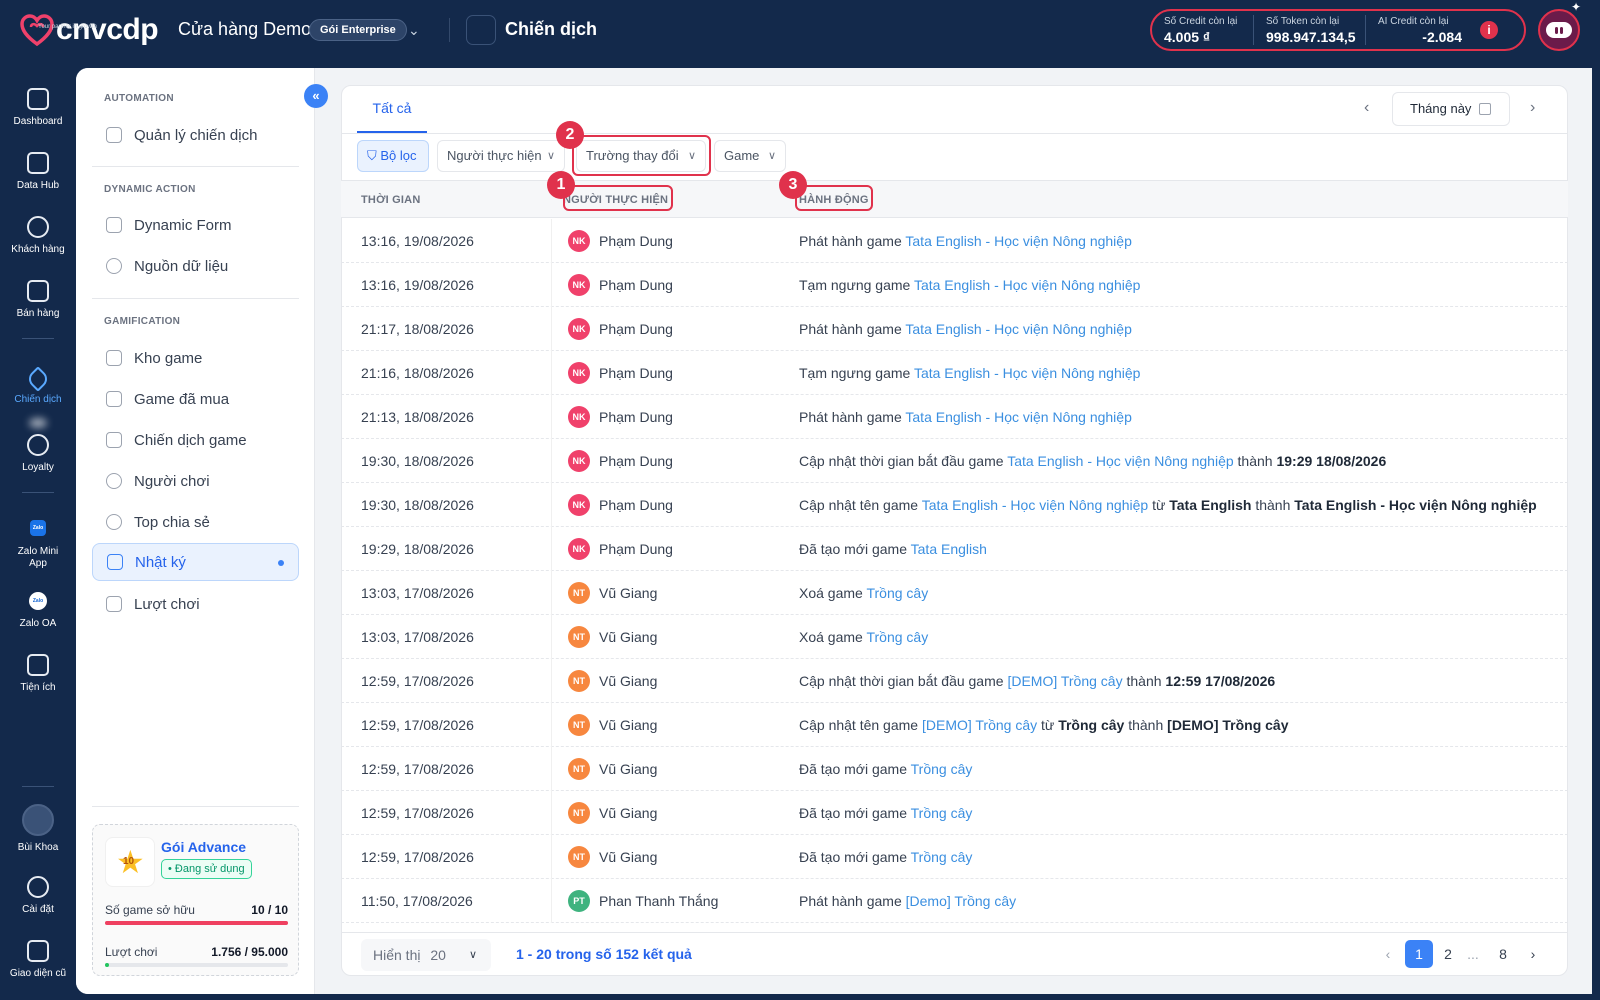 The width and height of the screenshot is (1600, 1000). Describe the element at coordinates (1503, 954) in the screenshot. I see `page-8-button: 8` at that location.